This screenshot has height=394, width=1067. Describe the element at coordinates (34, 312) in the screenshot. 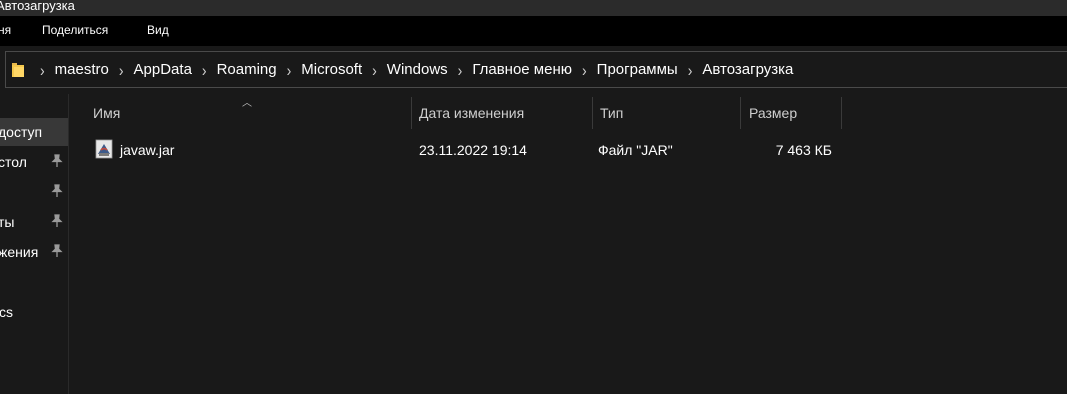

I see `nav-item-cs: cs` at that location.